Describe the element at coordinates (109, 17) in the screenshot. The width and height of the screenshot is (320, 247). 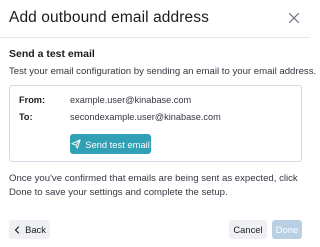
I see `modal-title: Add outbound email address` at that location.